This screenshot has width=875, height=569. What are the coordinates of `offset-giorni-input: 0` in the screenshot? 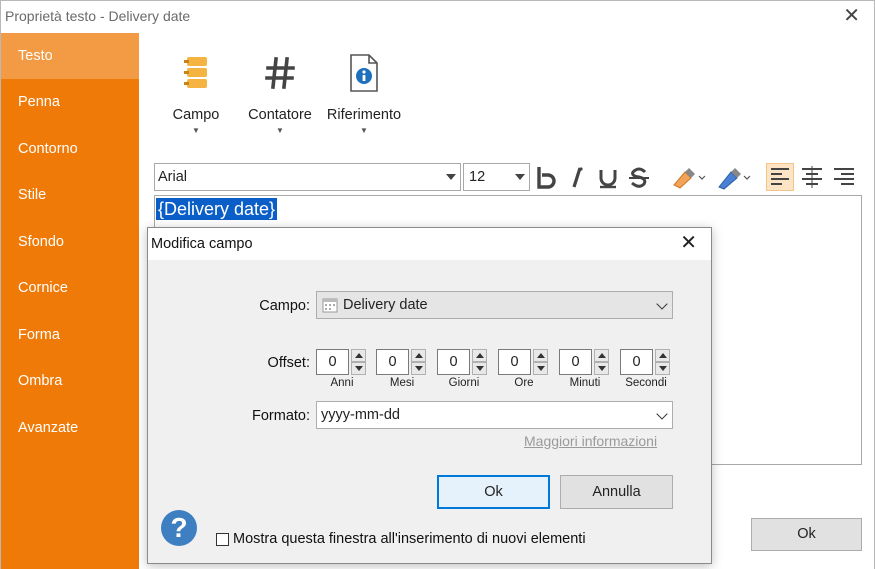 It's located at (453, 362).